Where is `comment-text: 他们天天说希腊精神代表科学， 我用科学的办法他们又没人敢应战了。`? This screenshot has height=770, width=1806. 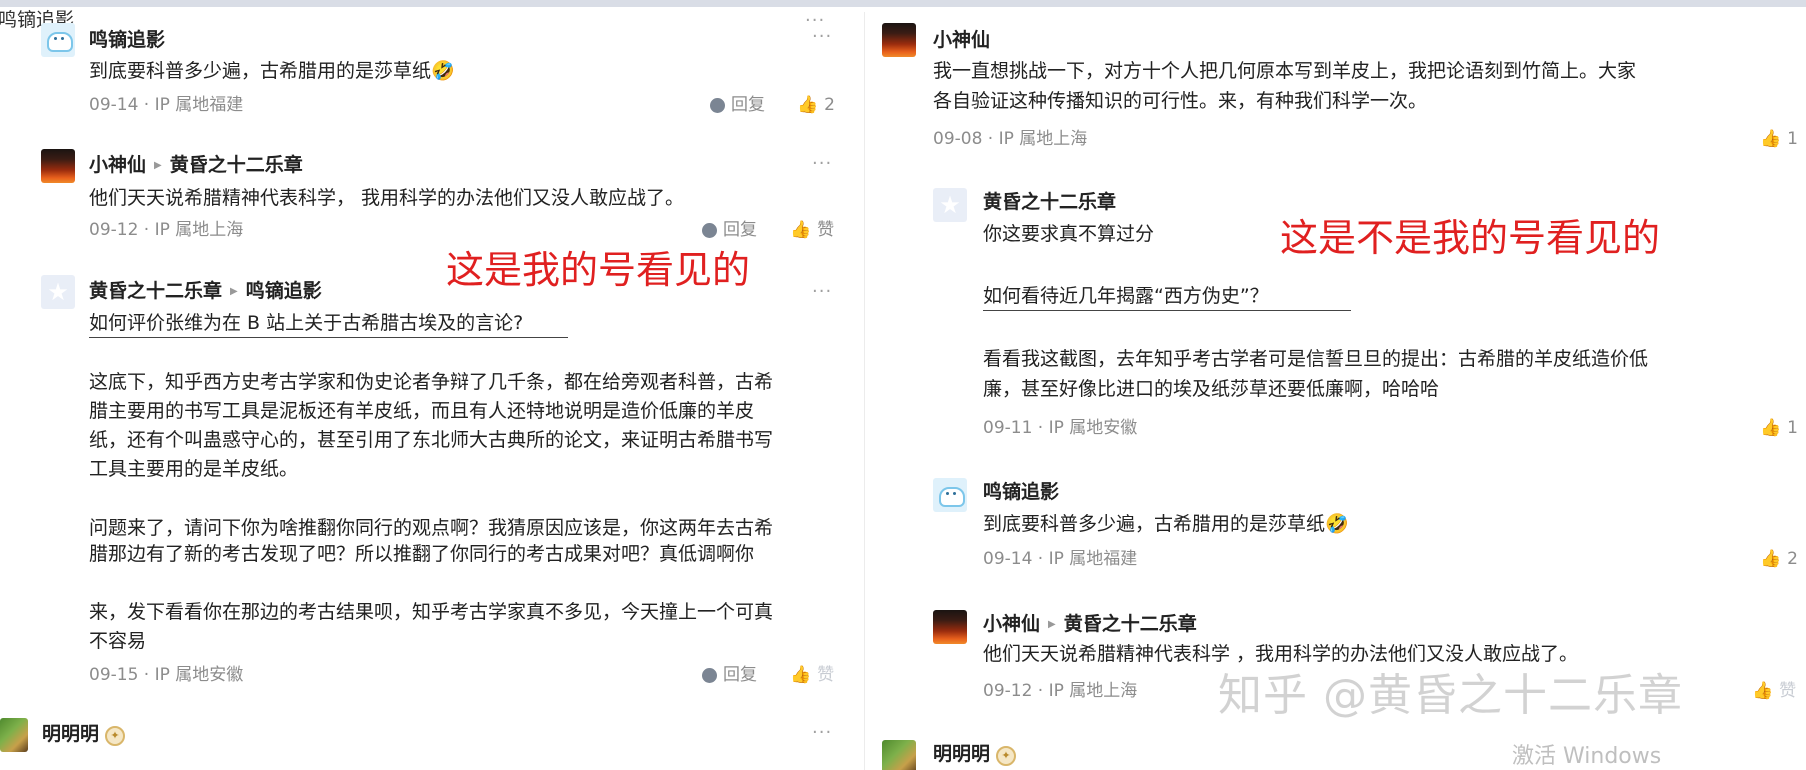 comment-text: 他们天天说希腊精神代表科学， 我用科学的办法他们又没人敢应战了。 is located at coordinates (387, 198).